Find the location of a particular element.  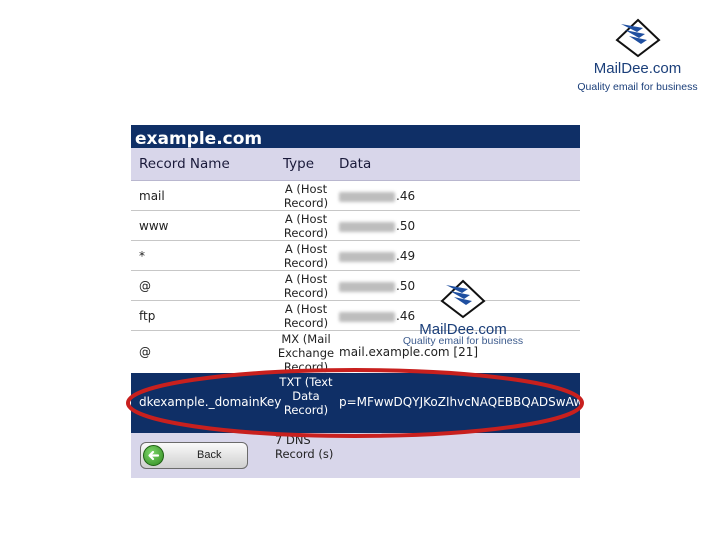

record-type: MX (Mail Exchange Record) is located at coordinates (306, 353).